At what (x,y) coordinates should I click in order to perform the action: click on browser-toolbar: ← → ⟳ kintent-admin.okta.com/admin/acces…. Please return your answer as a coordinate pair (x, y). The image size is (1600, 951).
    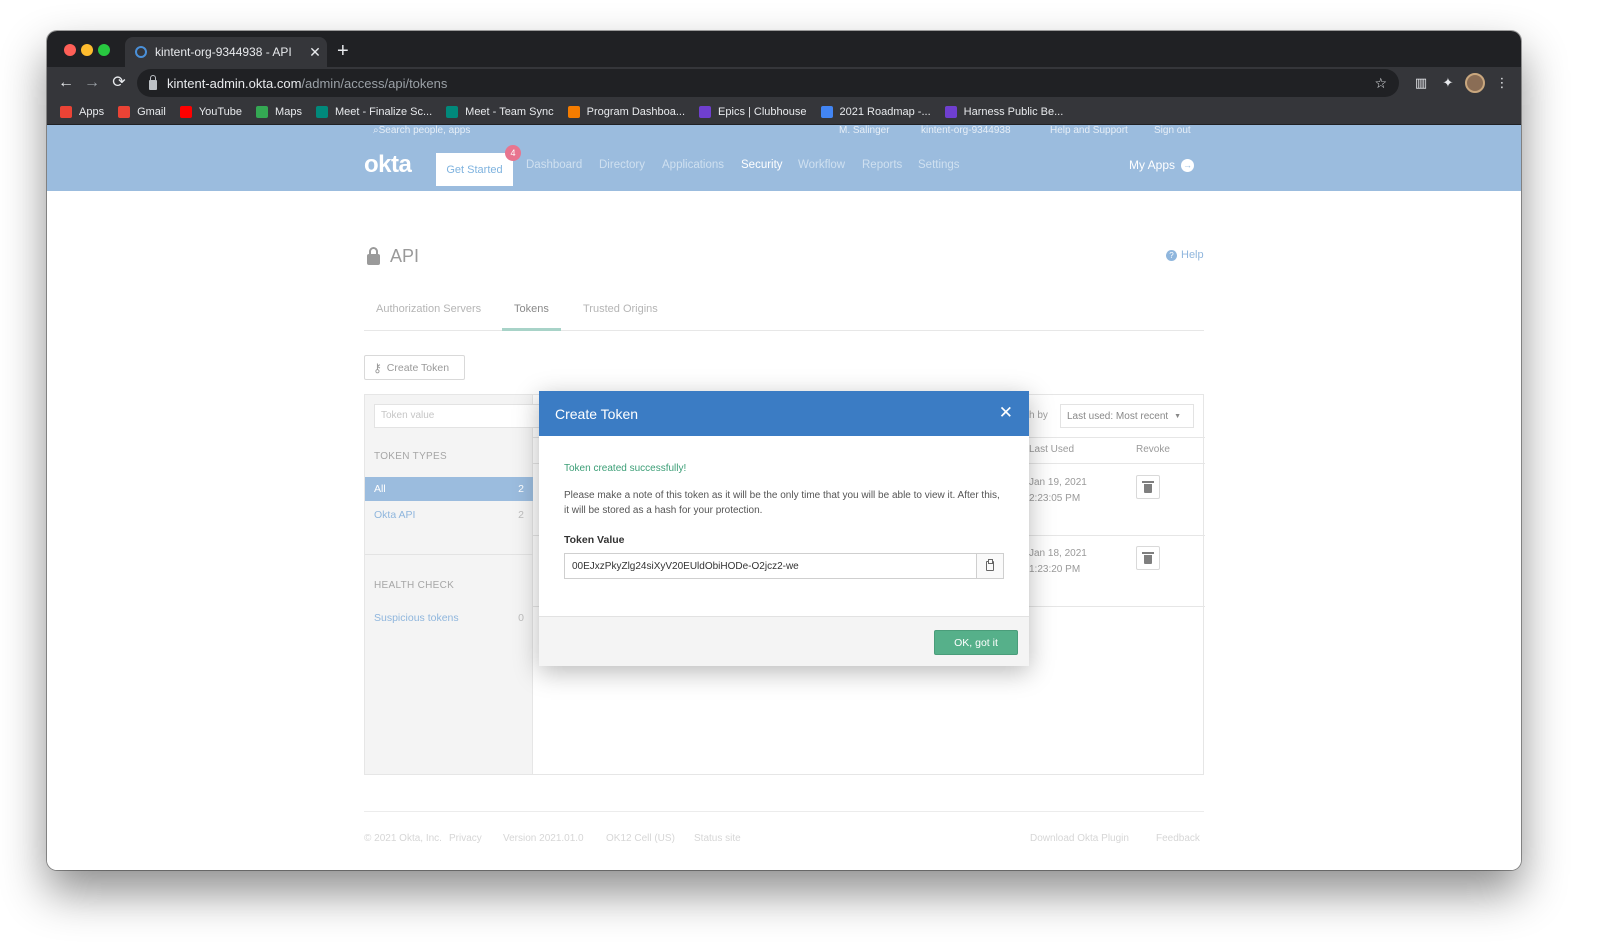
    Looking at the image, I should click on (784, 83).